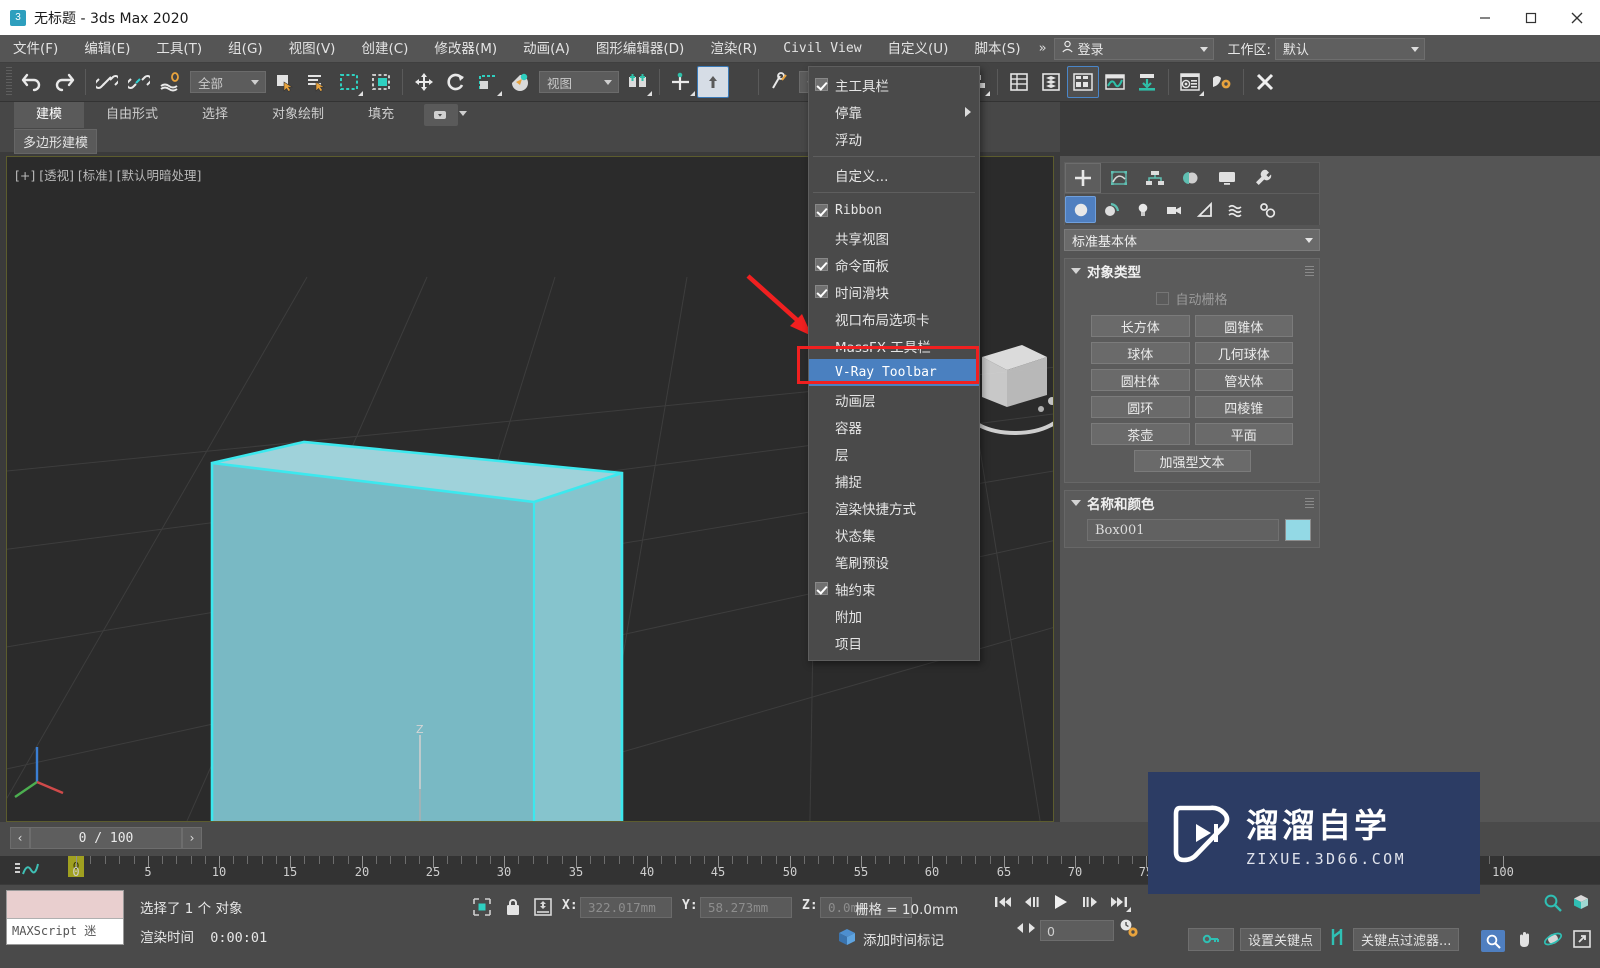 The height and width of the screenshot is (968, 1600). I want to click on current-frame-input: 0, so click(1077, 930).